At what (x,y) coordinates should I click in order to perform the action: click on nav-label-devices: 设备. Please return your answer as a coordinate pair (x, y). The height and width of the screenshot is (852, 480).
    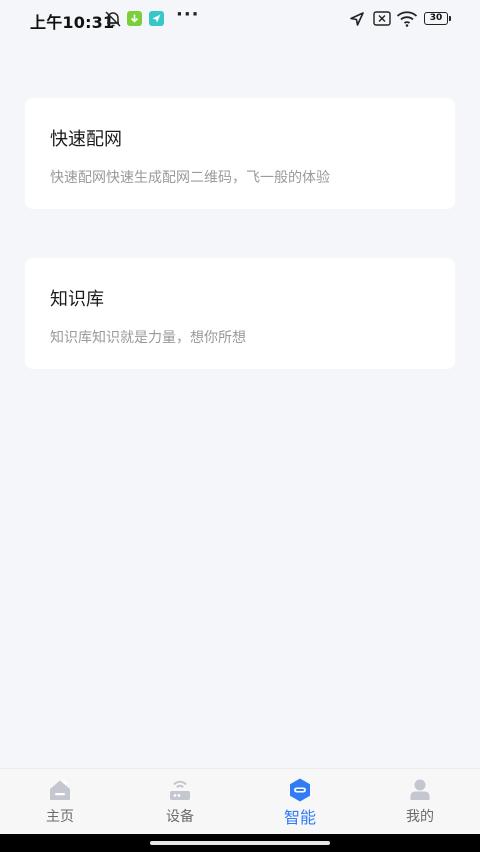
    Looking at the image, I should click on (180, 817).